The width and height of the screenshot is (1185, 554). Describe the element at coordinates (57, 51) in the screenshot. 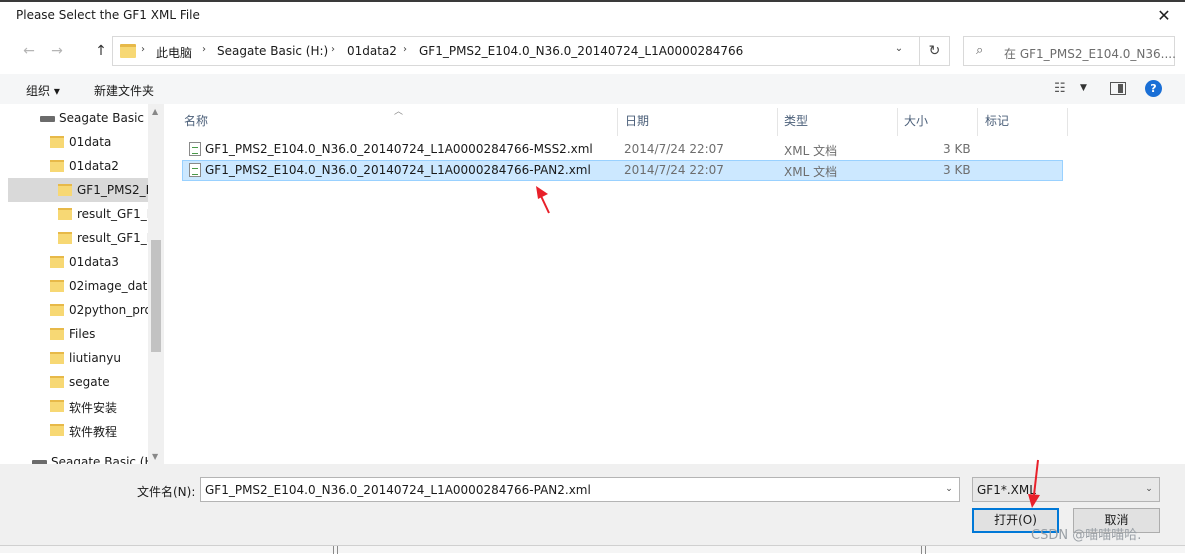

I see `forward-arrow-icon: →` at that location.